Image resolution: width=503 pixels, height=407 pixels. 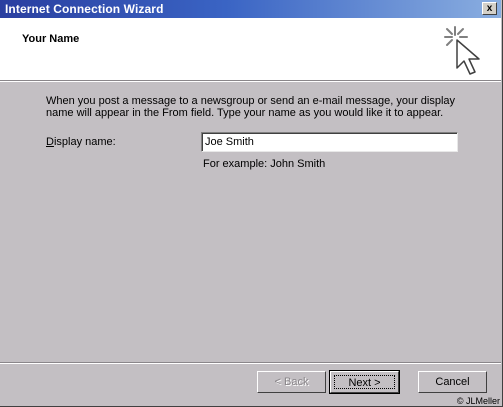 What do you see at coordinates (51, 39) in the screenshot?
I see `page-title: Your Name` at bounding box center [51, 39].